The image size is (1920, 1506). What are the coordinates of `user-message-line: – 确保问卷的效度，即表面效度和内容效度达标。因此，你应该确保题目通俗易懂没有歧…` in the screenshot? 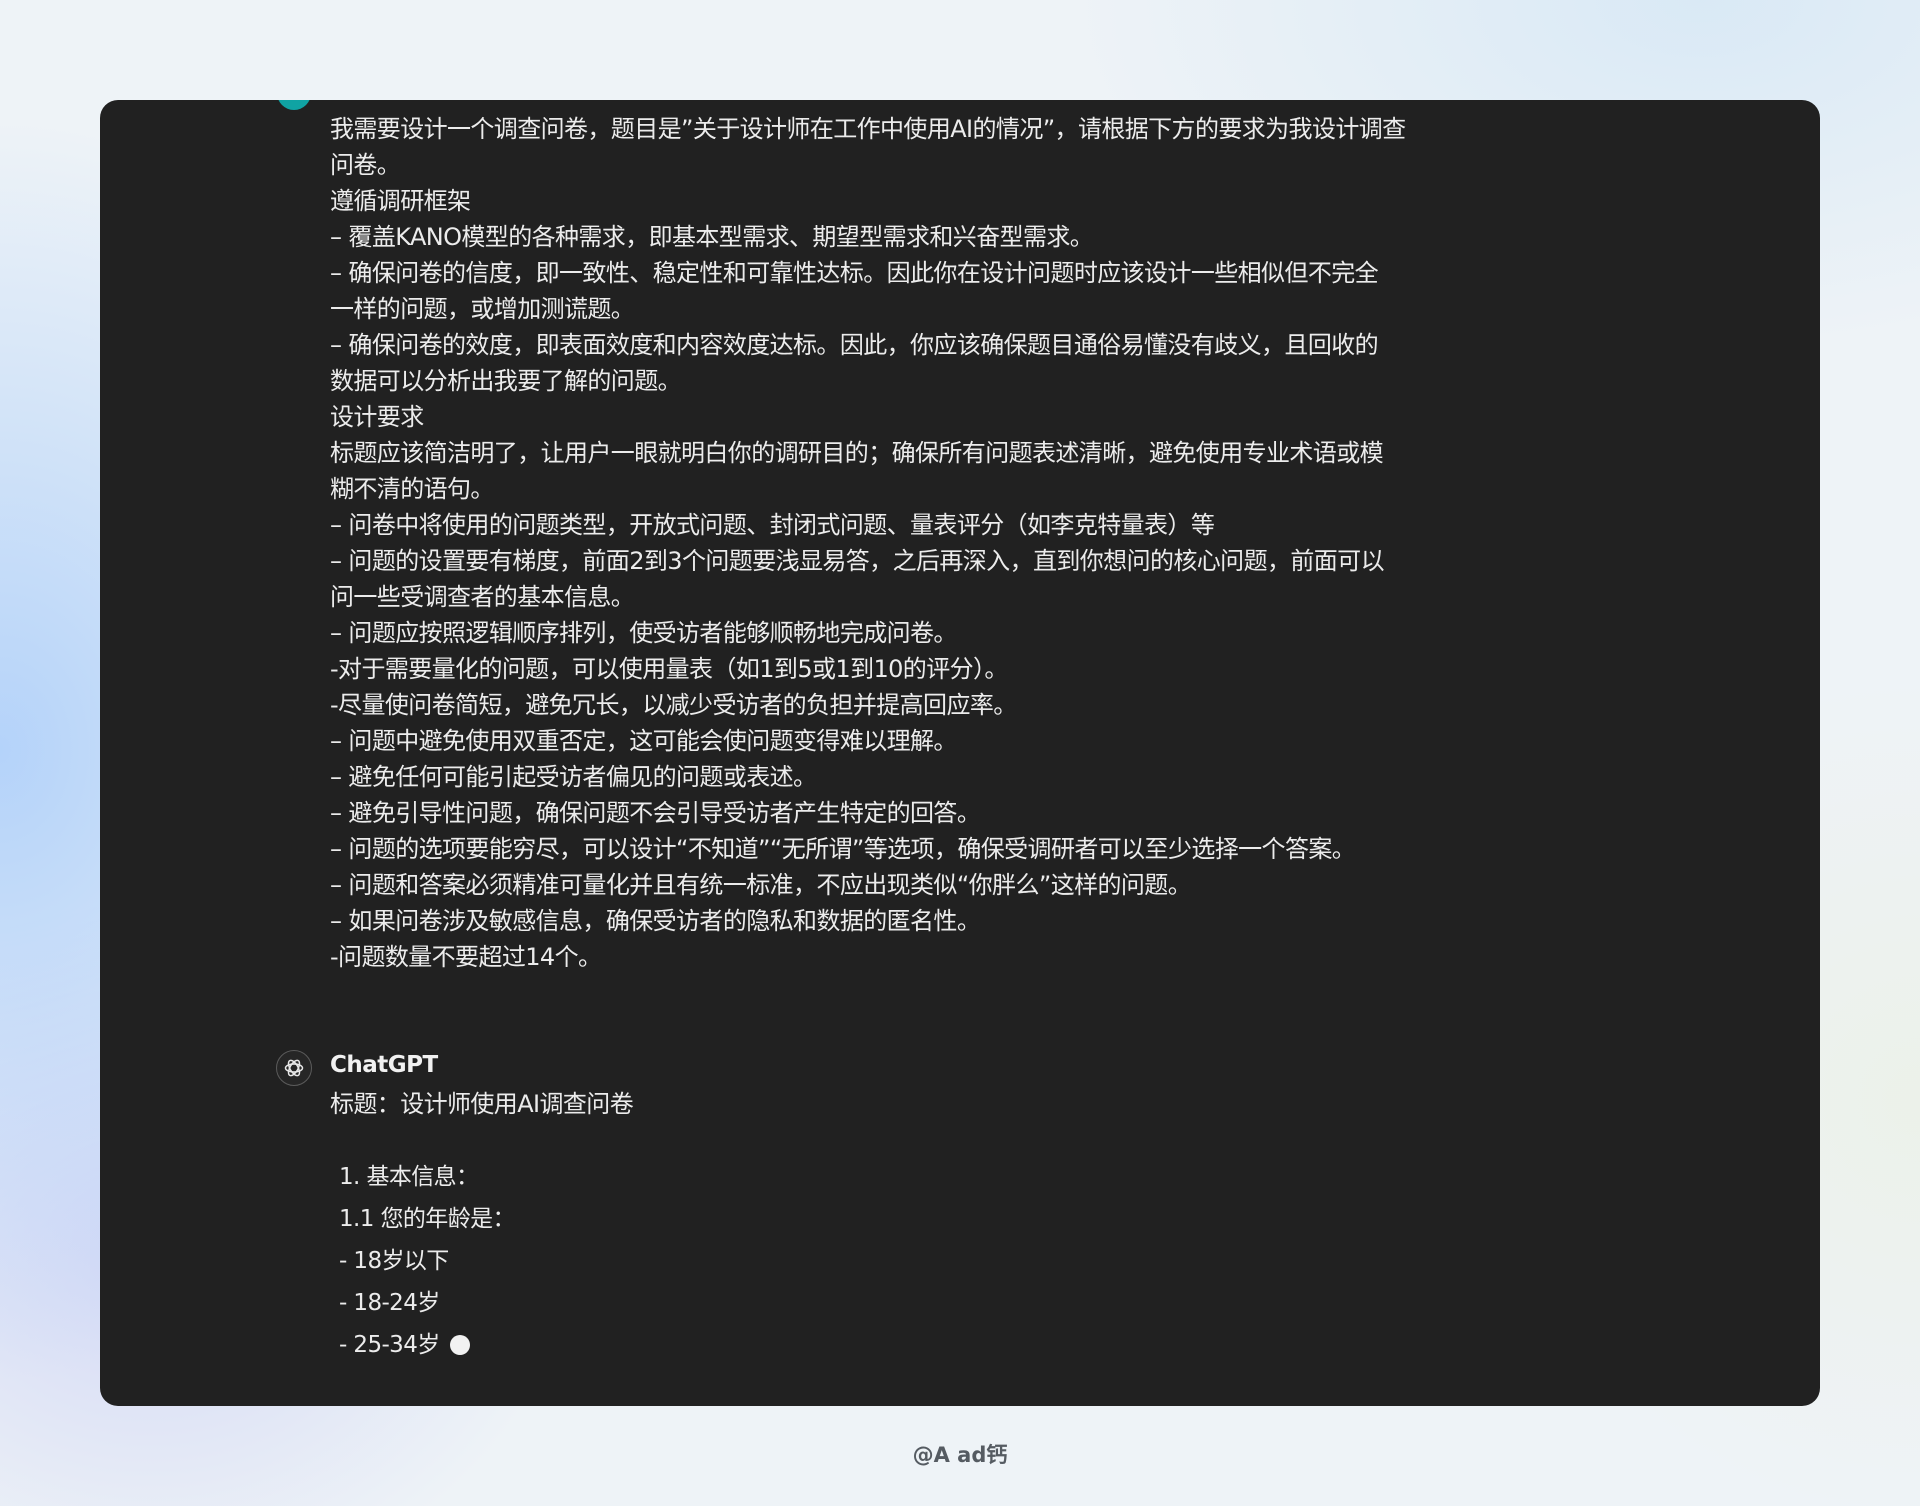 It's located at (854, 345).